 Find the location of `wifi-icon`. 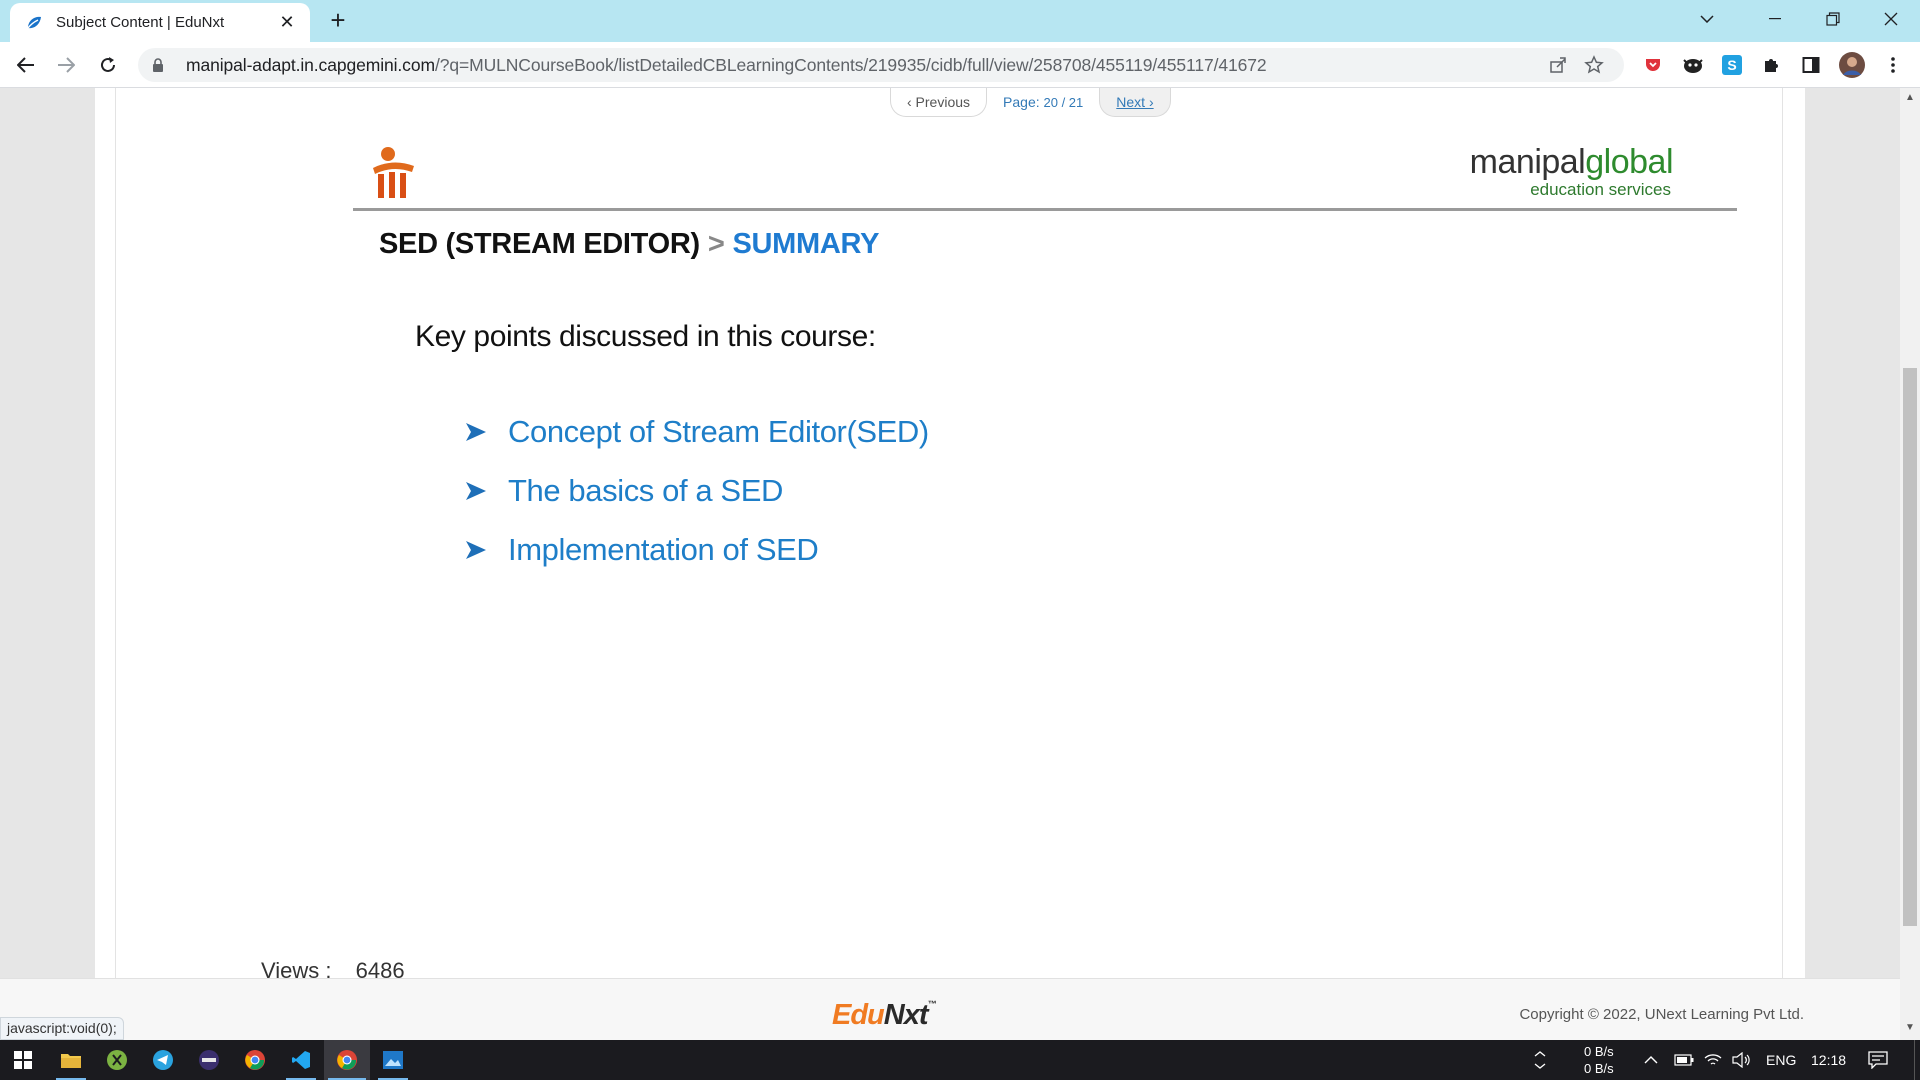

wifi-icon is located at coordinates (1713, 1060).